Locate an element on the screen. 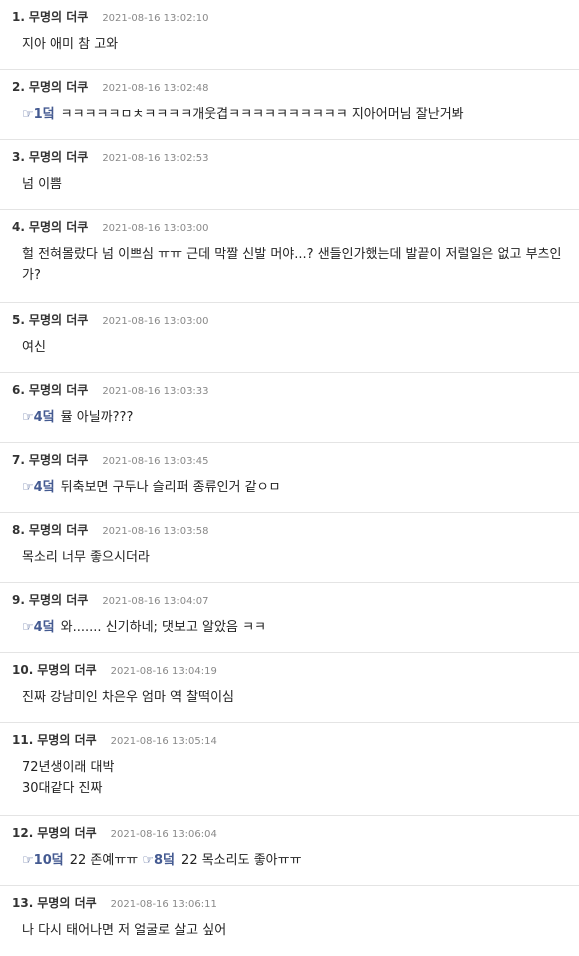  comment-header: 3. 무명의 더쿠 2021-08-16 13:02:53 is located at coordinates (290, 156).